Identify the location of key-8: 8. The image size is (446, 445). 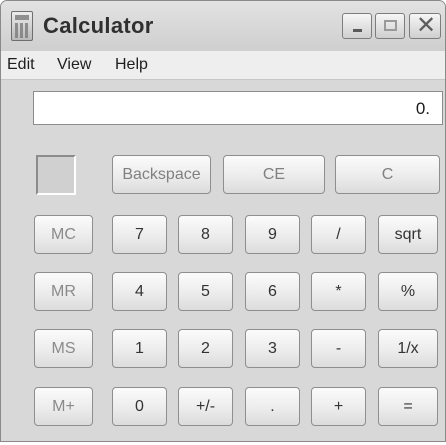
(205, 234).